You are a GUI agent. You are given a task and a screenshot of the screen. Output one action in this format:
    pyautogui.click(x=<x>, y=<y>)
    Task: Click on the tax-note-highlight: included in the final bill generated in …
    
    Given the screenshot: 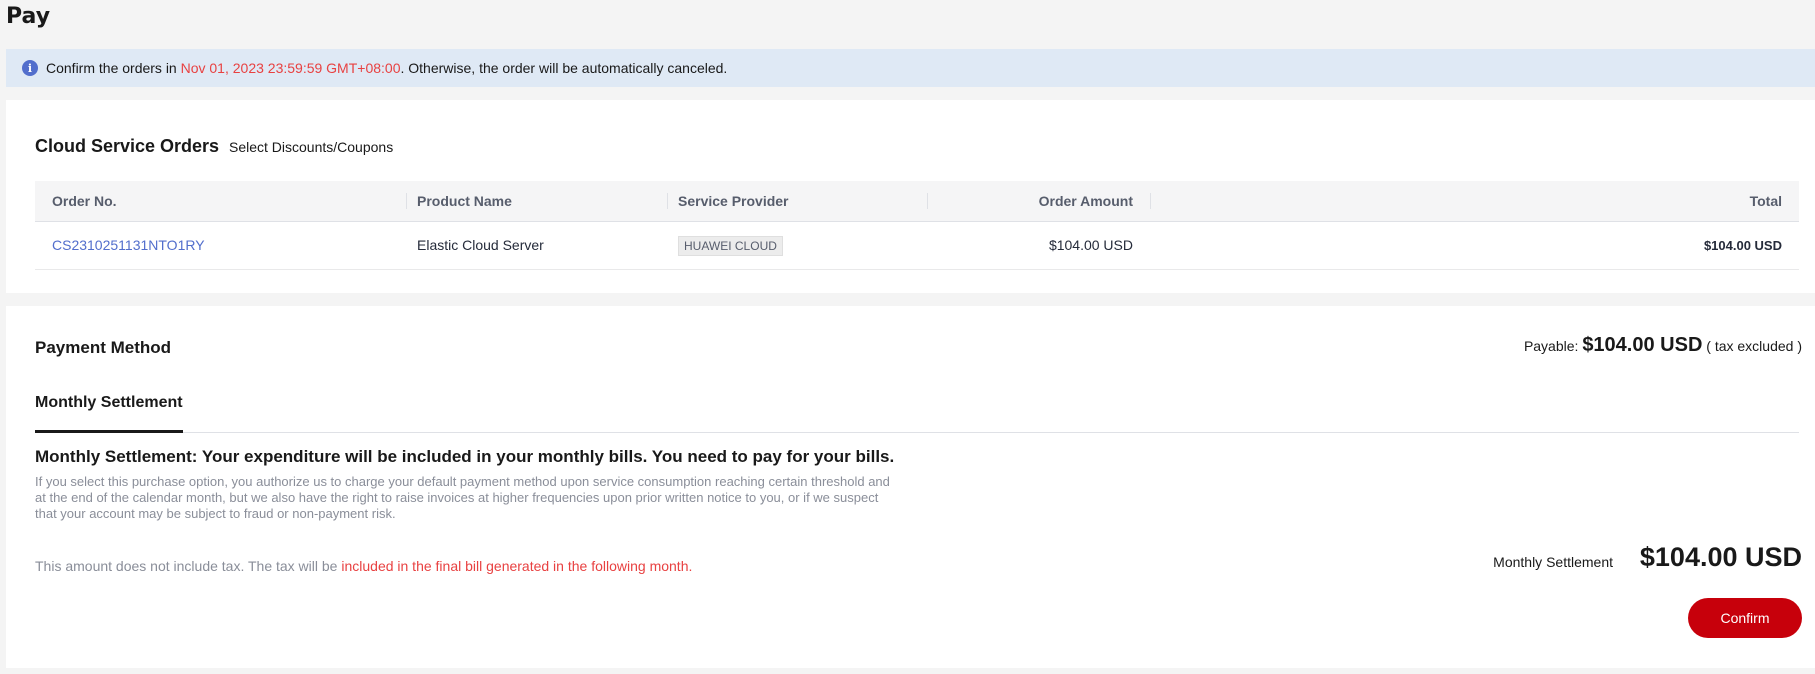 What is the action you would take?
    pyautogui.click(x=517, y=566)
    